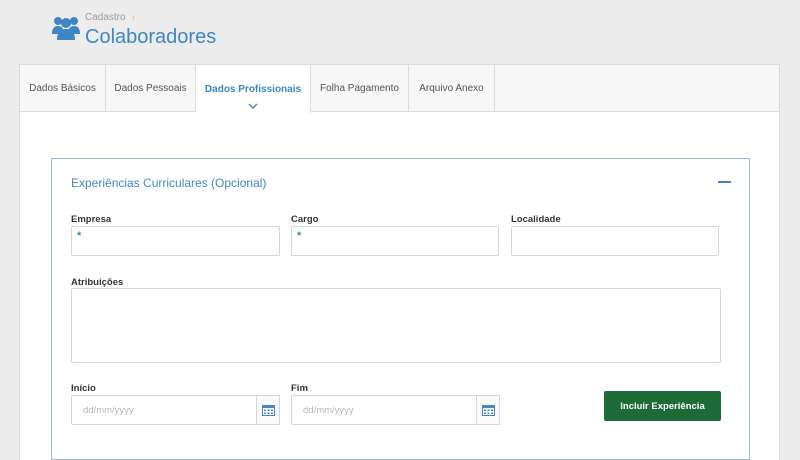 The width and height of the screenshot is (800, 460). I want to click on tab-label: Folha Pagamento, so click(359, 88).